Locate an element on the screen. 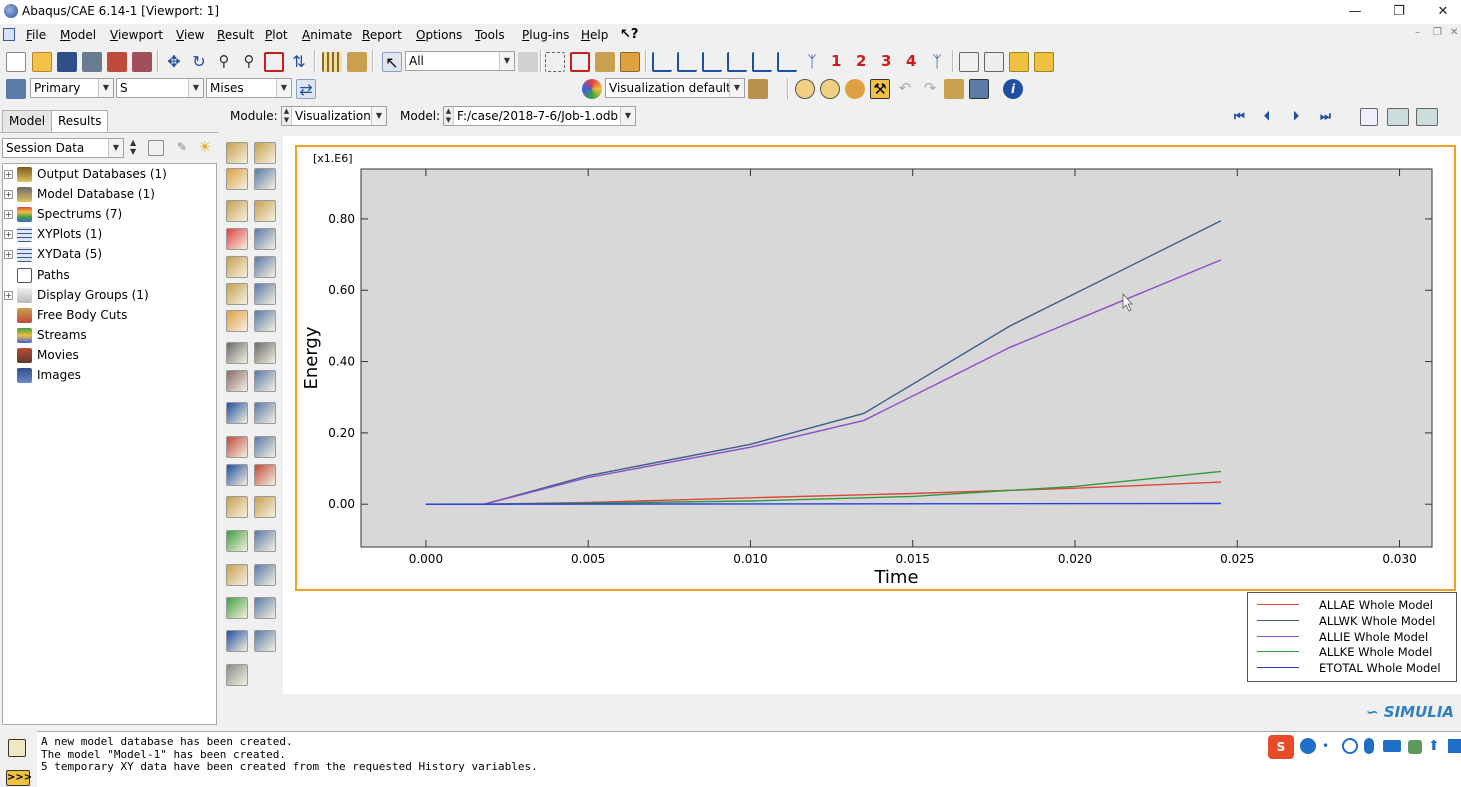 This screenshot has width=1461, height=787. mdi-close-icon: ✕ is located at coordinates (1454, 32).